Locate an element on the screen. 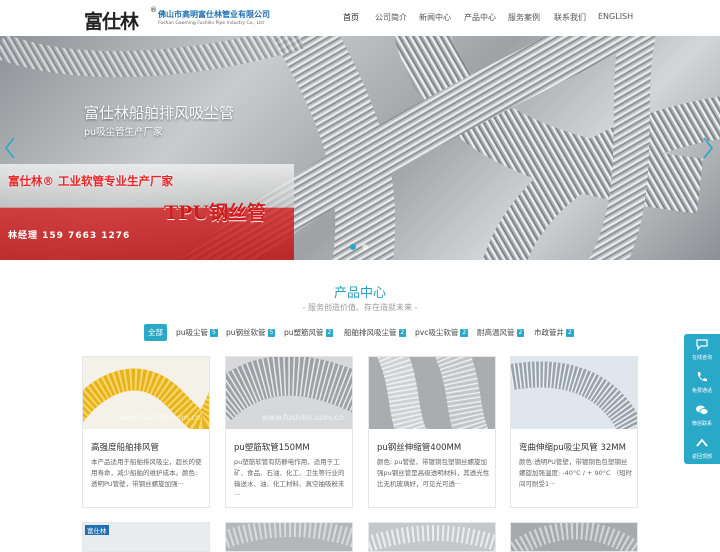 The height and width of the screenshot is (552, 720). chat-icon is located at coordinates (702, 345).